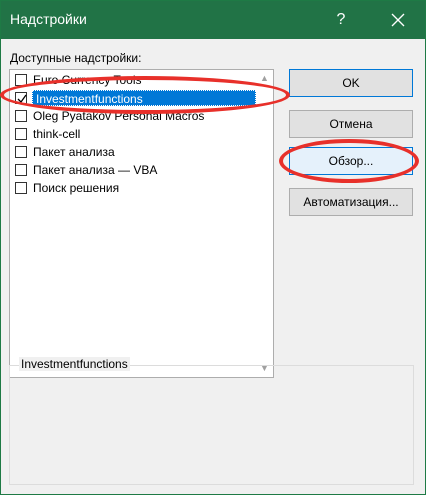  I want to click on close-button, so click(398, 20).